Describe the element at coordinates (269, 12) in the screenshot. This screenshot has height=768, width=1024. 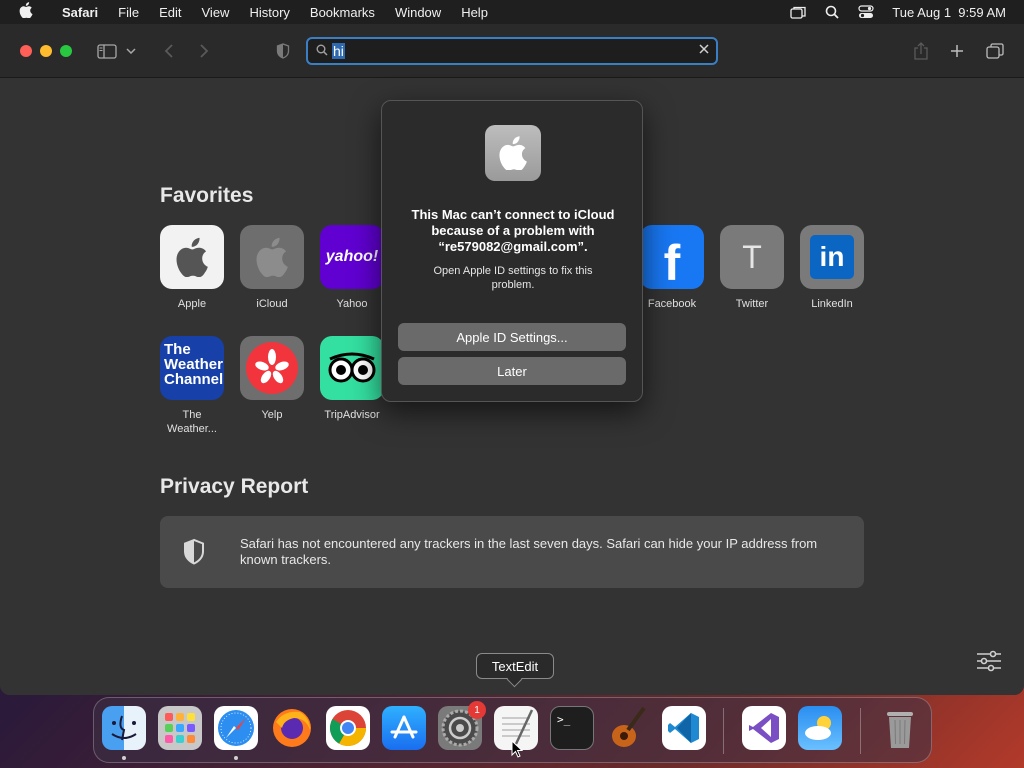
I see `menu-history: History` at that location.